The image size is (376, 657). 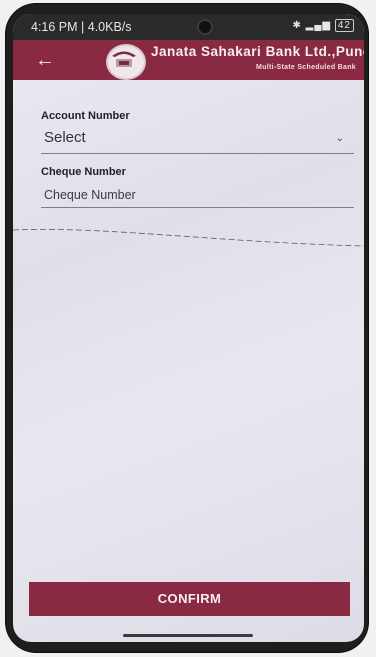 I want to click on battery-icon: 42, so click(x=344, y=25).